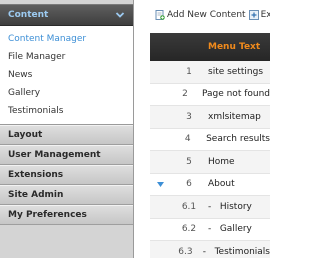 This screenshot has height=258, width=320. Describe the element at coordinates (66, 39) in the screenshot. I see `sidebar-item-content-manager: Content Manager` at that location.